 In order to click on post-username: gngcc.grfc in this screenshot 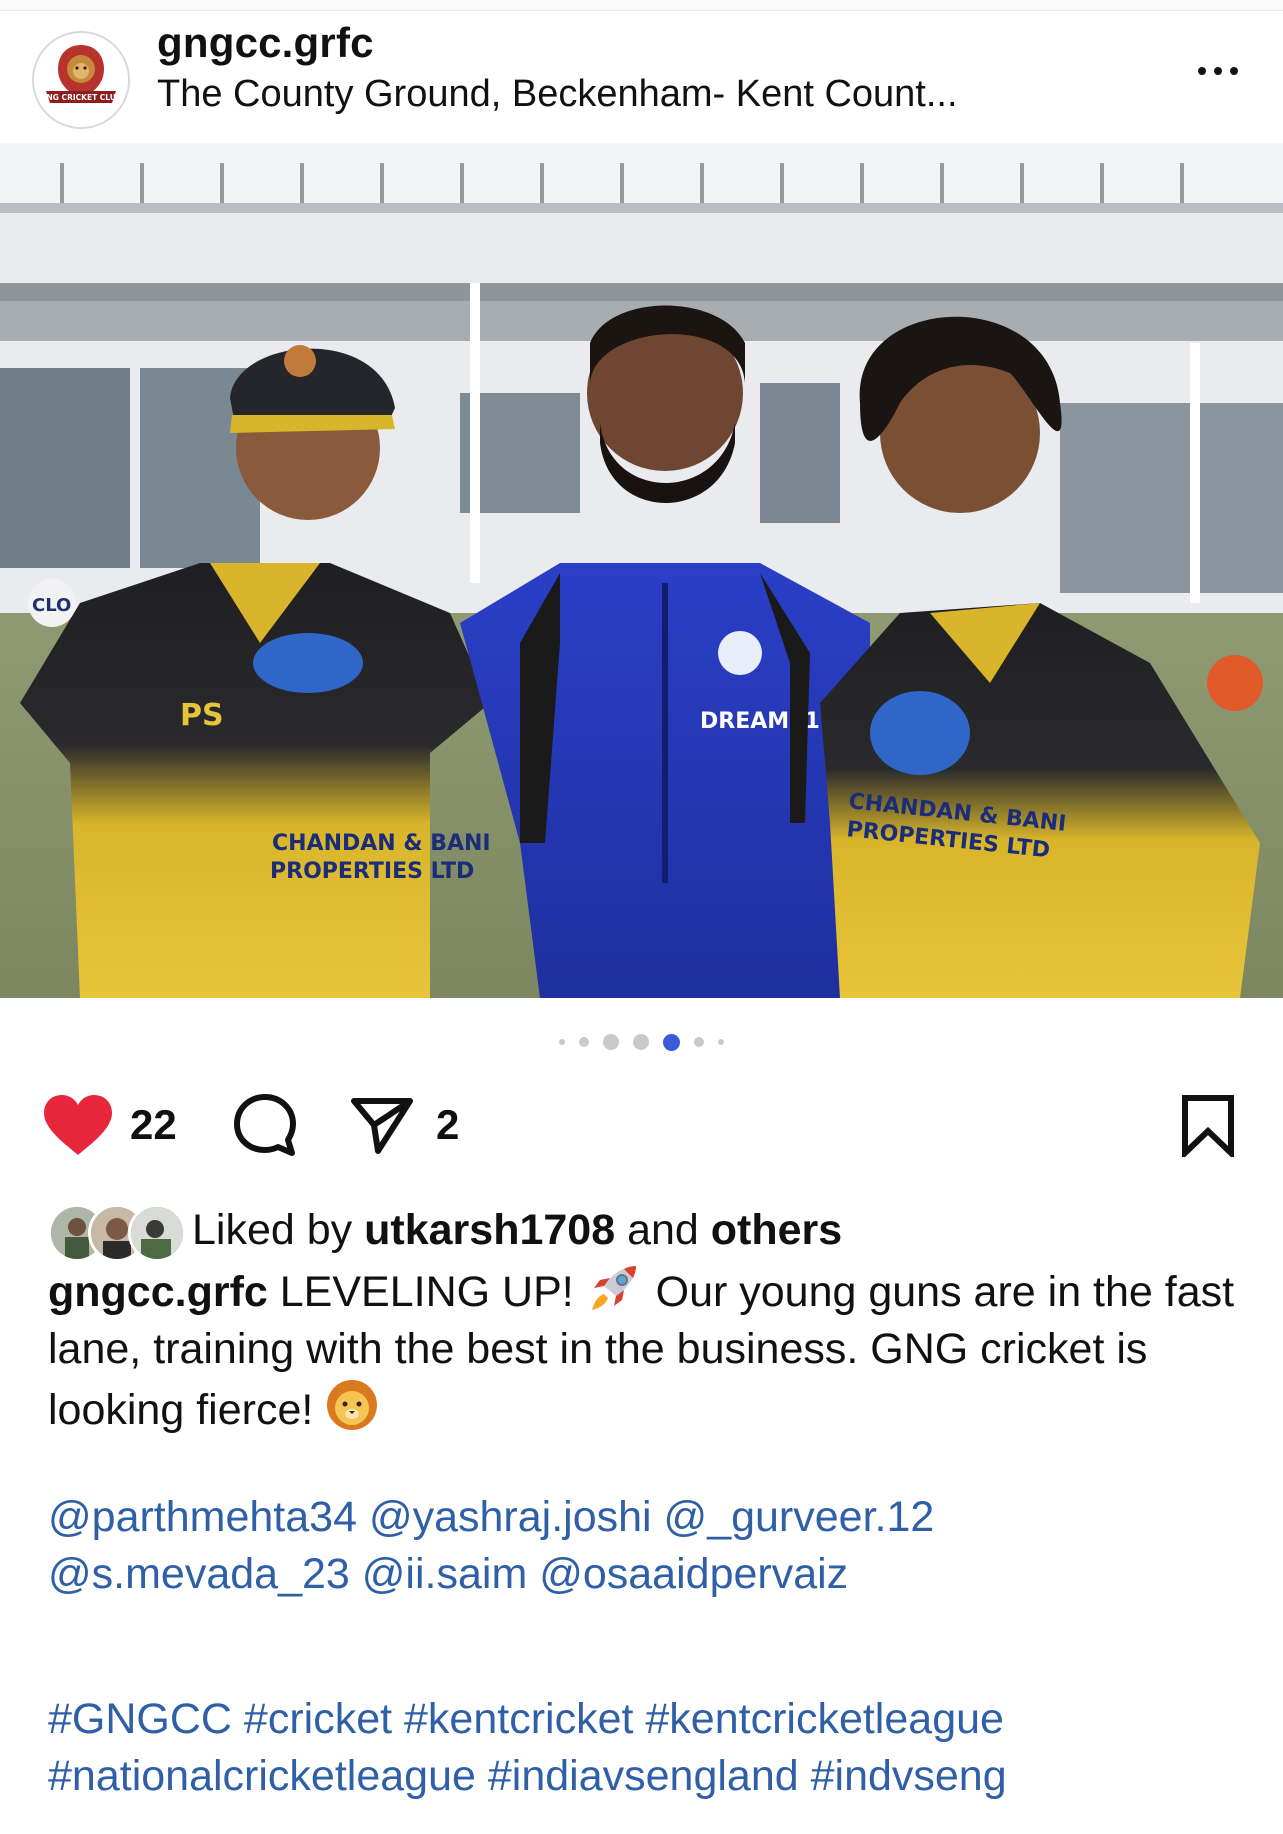, I will do `click(265, 43)`.